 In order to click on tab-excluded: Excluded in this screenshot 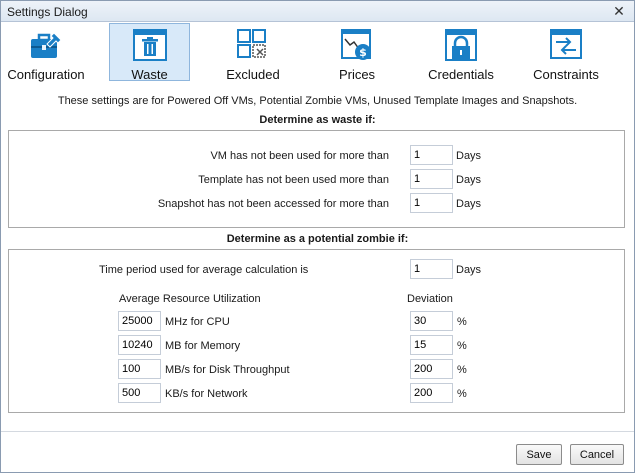, I will do `click(253, 52)`.